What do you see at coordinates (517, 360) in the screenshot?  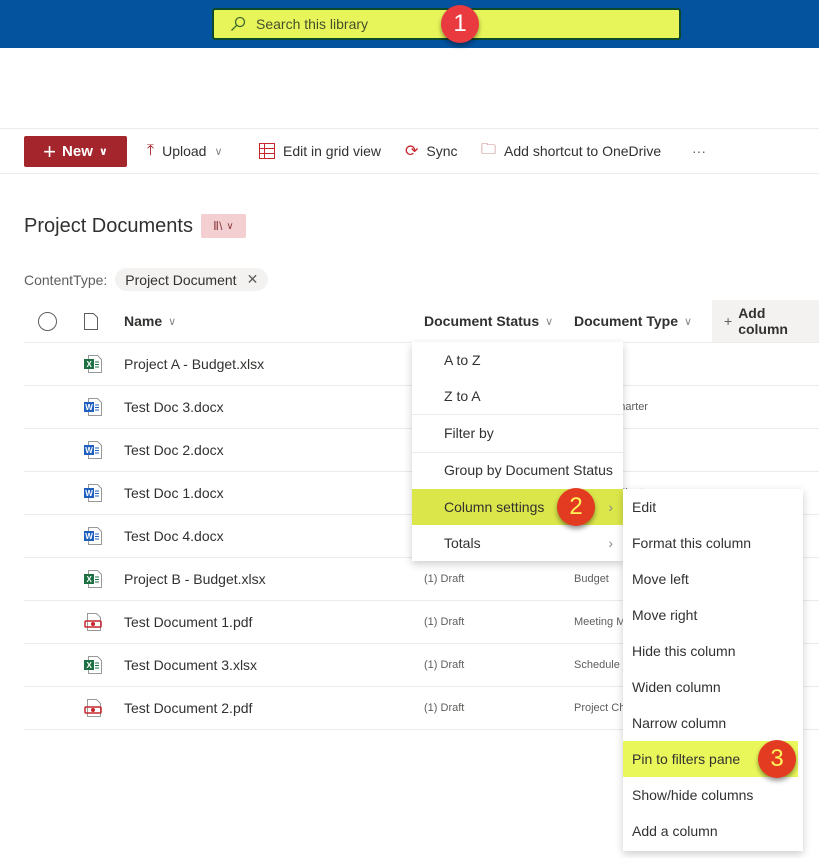 I see `menu-item-a-to-z: A to Z` at bounding box center [517, 360].